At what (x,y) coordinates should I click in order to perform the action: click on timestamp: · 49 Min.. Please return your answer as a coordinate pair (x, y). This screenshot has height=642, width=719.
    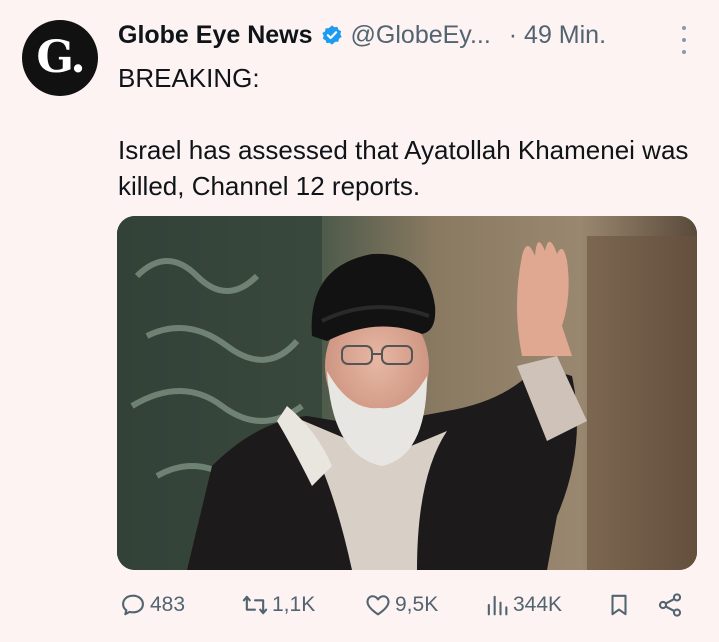
    Looking at the image, I should click on (557, 35).